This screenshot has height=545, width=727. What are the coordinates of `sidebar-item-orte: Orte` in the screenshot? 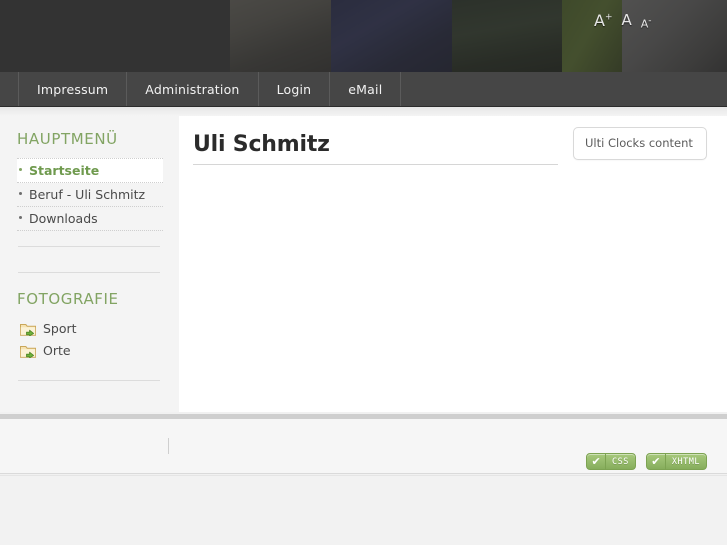 It's located at (90, 351).